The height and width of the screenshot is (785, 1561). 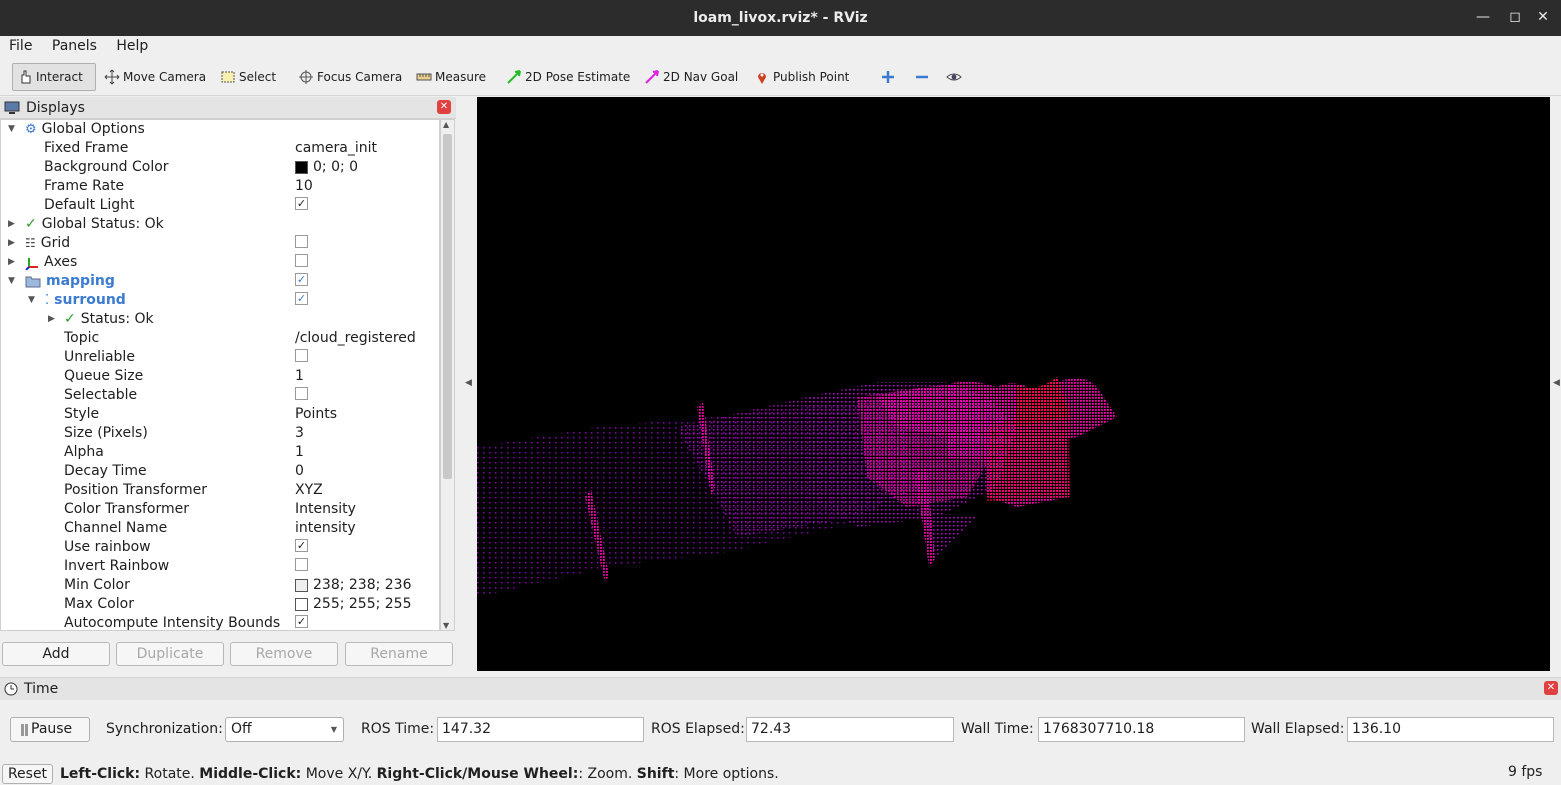 I want to click on add-tool-button, so click(x=888, y=77).